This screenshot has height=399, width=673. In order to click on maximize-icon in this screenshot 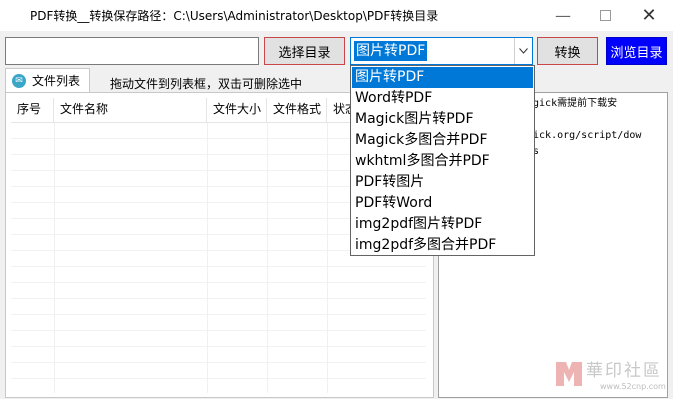, I will do `click(605, 15)`.